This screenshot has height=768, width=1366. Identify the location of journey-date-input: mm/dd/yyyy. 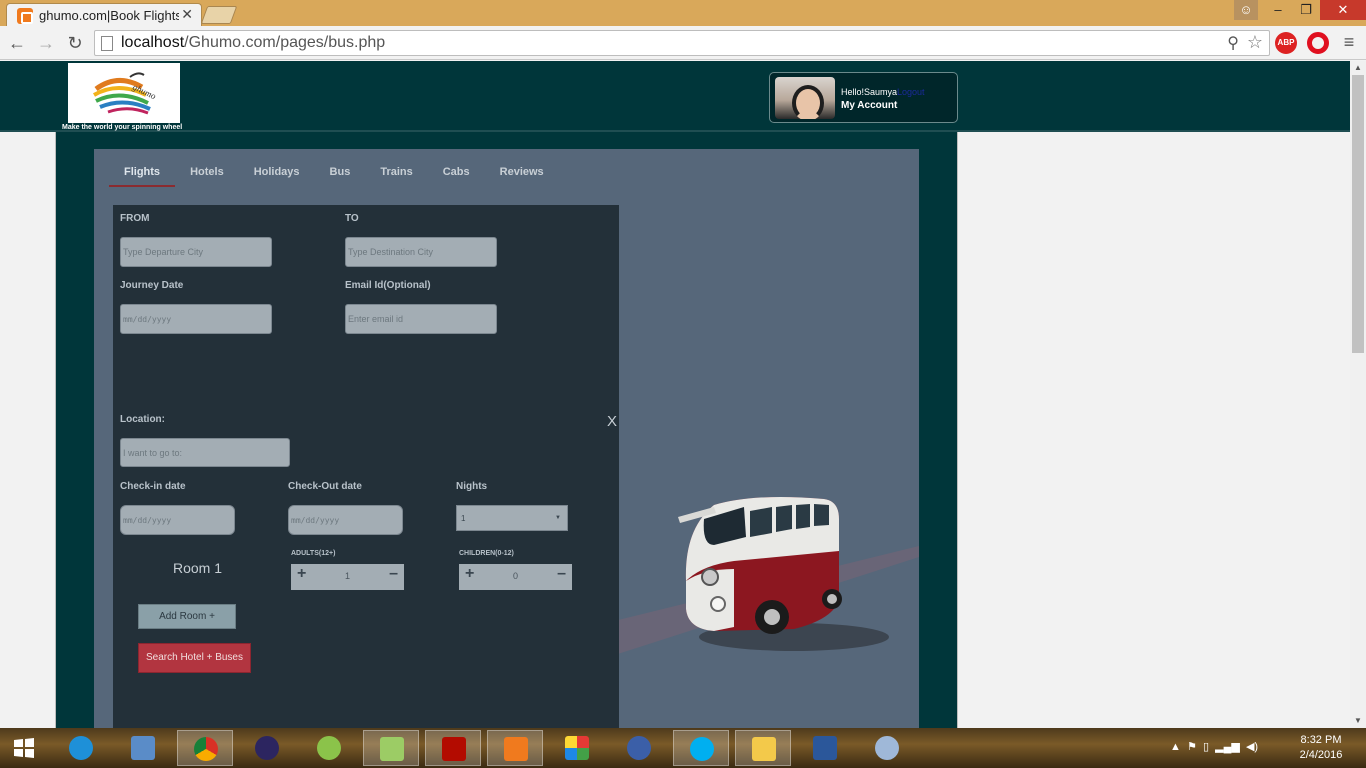
(196, 319).